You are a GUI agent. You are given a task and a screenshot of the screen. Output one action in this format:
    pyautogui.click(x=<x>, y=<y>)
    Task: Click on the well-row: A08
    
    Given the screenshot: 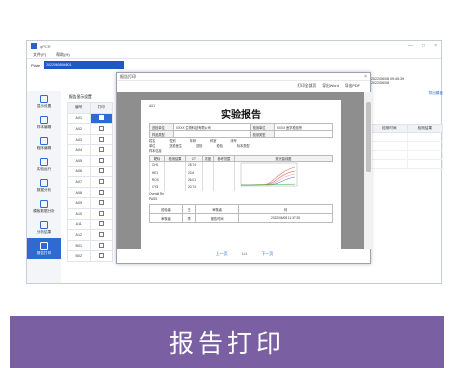 What is the action you would take?
    pyautogui.click(x=90, y=192)
    